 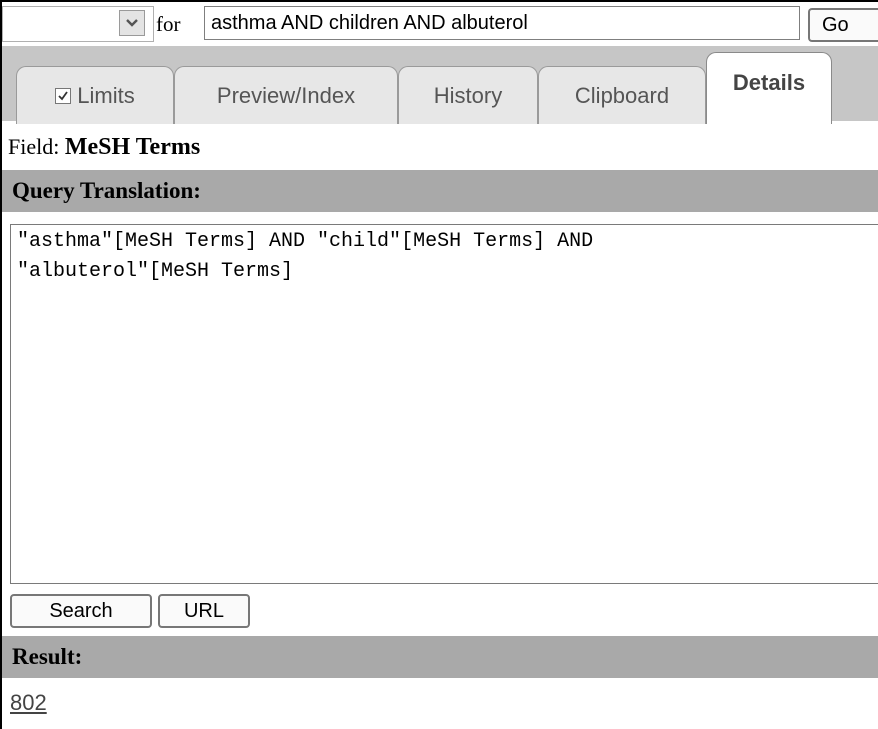 I want to click on tab-preview-index: Preview/Index, so click(x=286, y=95).